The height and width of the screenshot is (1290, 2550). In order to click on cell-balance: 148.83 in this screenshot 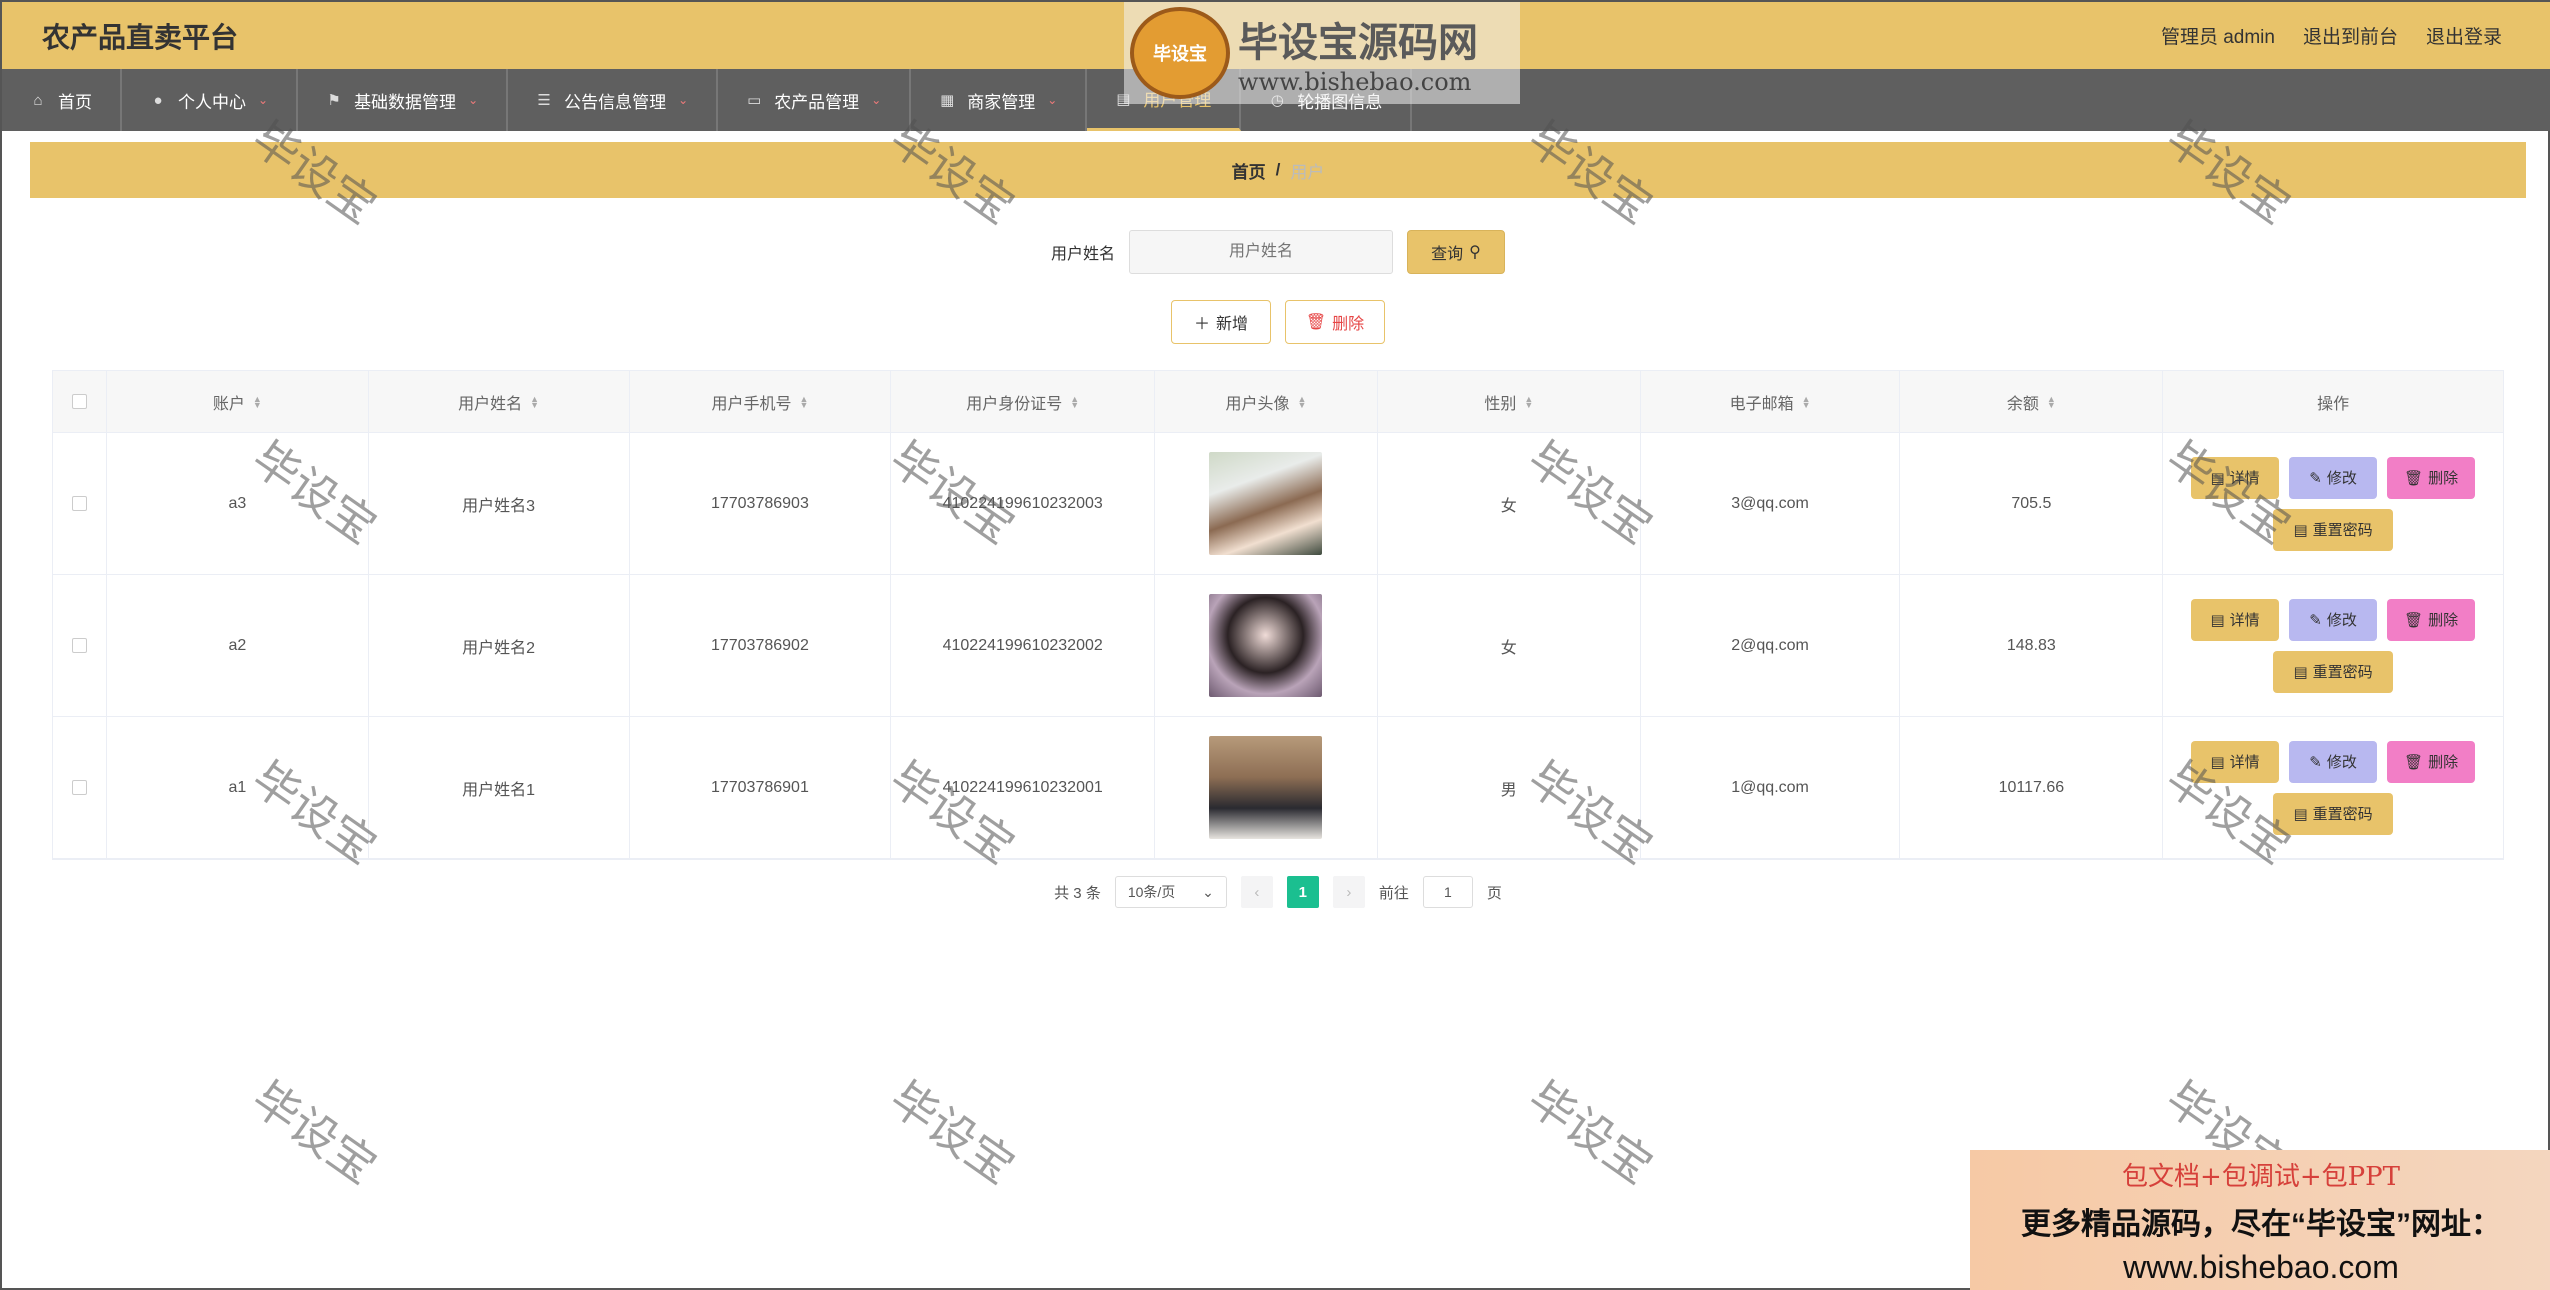, I will do `click(2032, 645)`.